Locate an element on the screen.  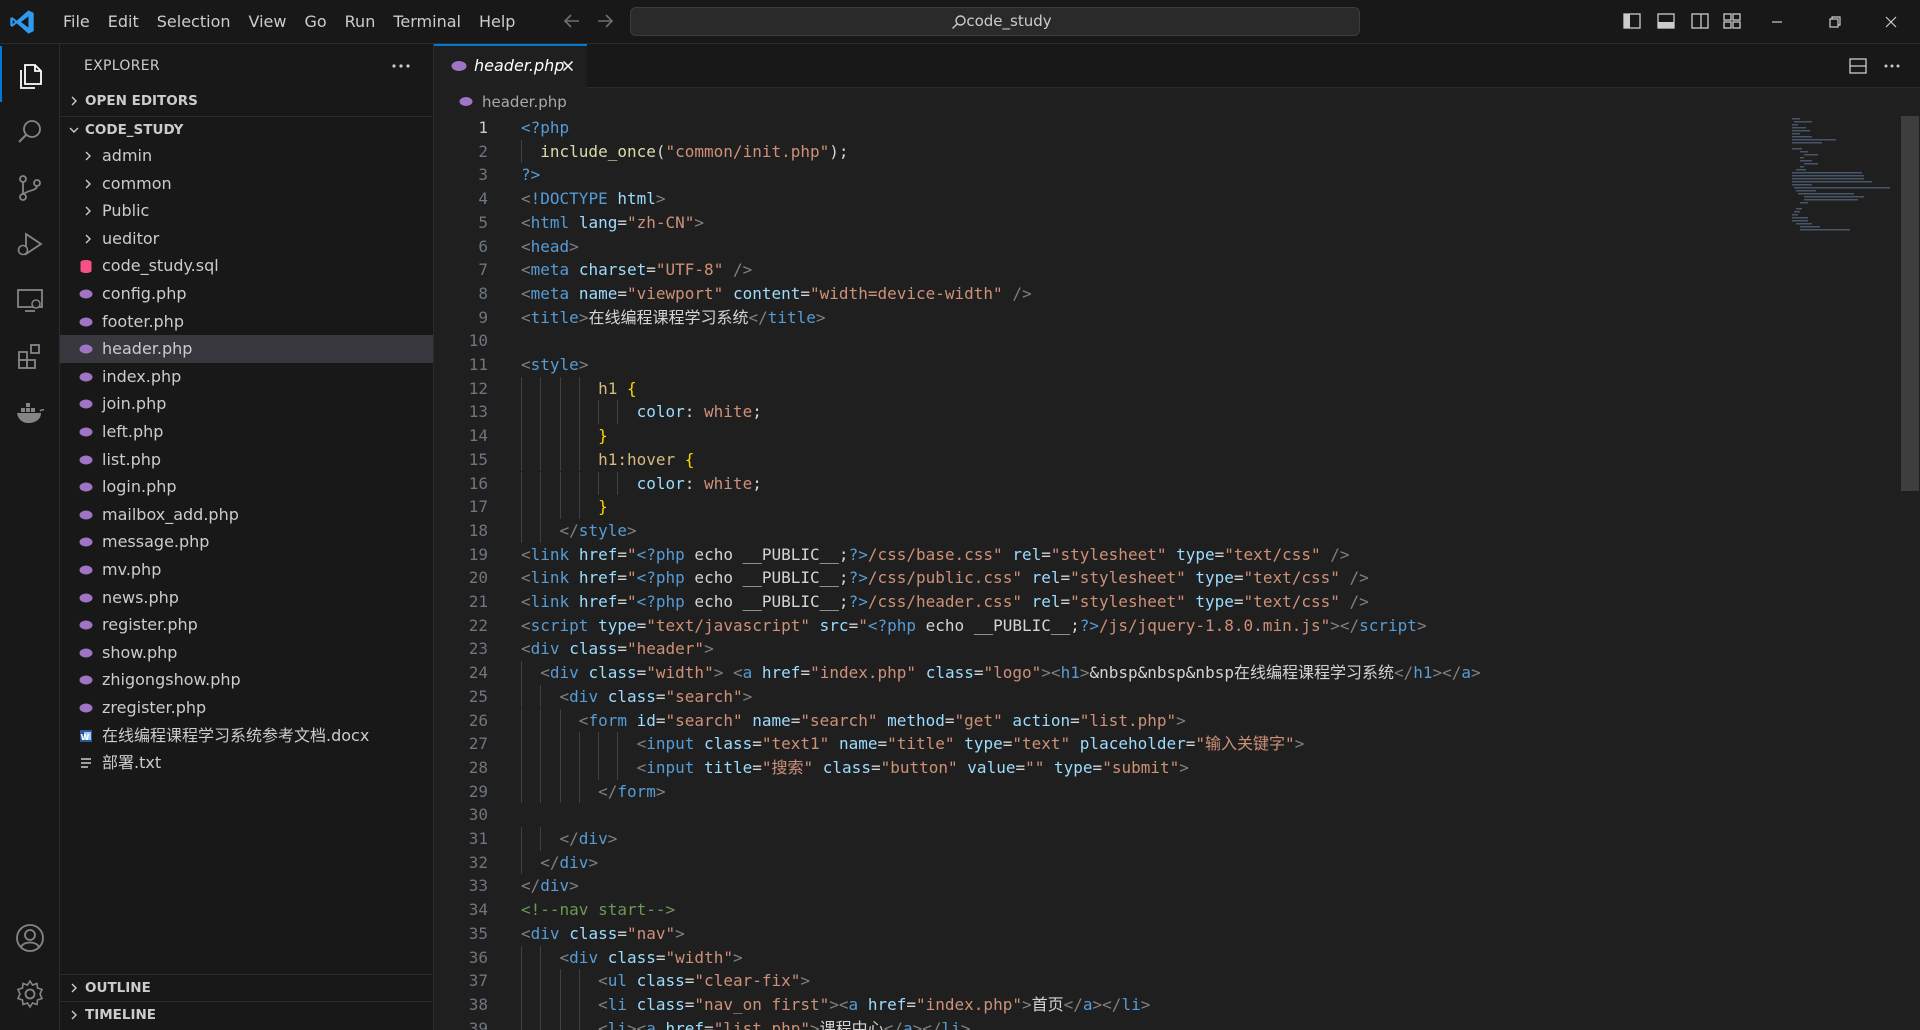
restore-button is located at coordinates (1835, 22).